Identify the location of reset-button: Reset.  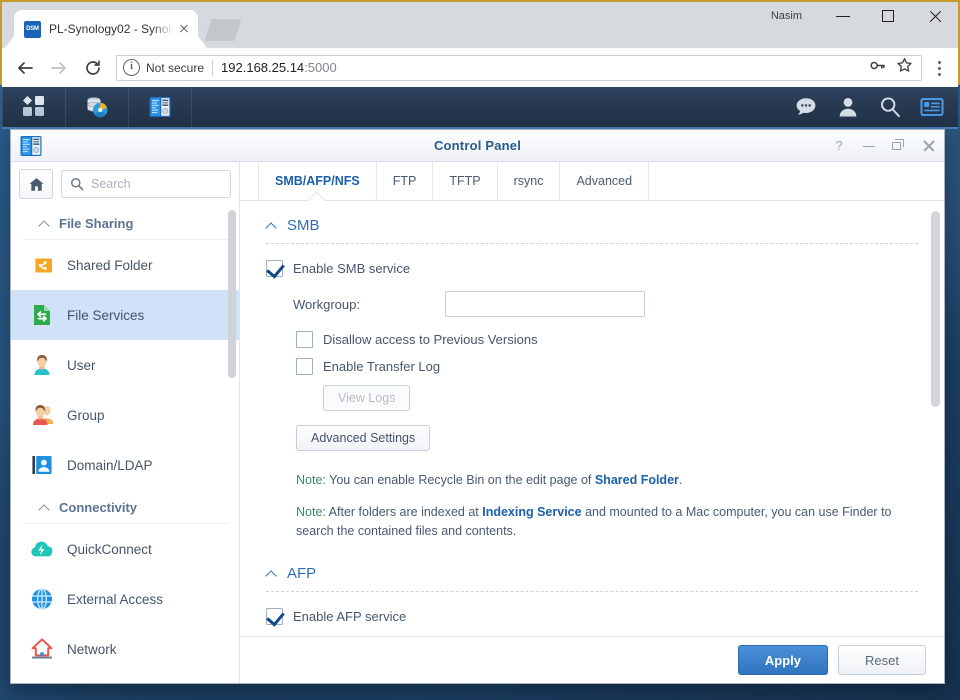
(882, 660).